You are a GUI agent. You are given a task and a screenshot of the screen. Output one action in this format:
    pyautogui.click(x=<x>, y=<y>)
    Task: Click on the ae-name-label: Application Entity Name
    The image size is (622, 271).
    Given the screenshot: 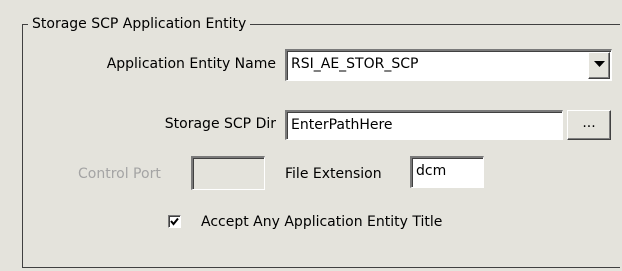 What is the action you would take?
    pyautogui.click(x=191, y=64)
    